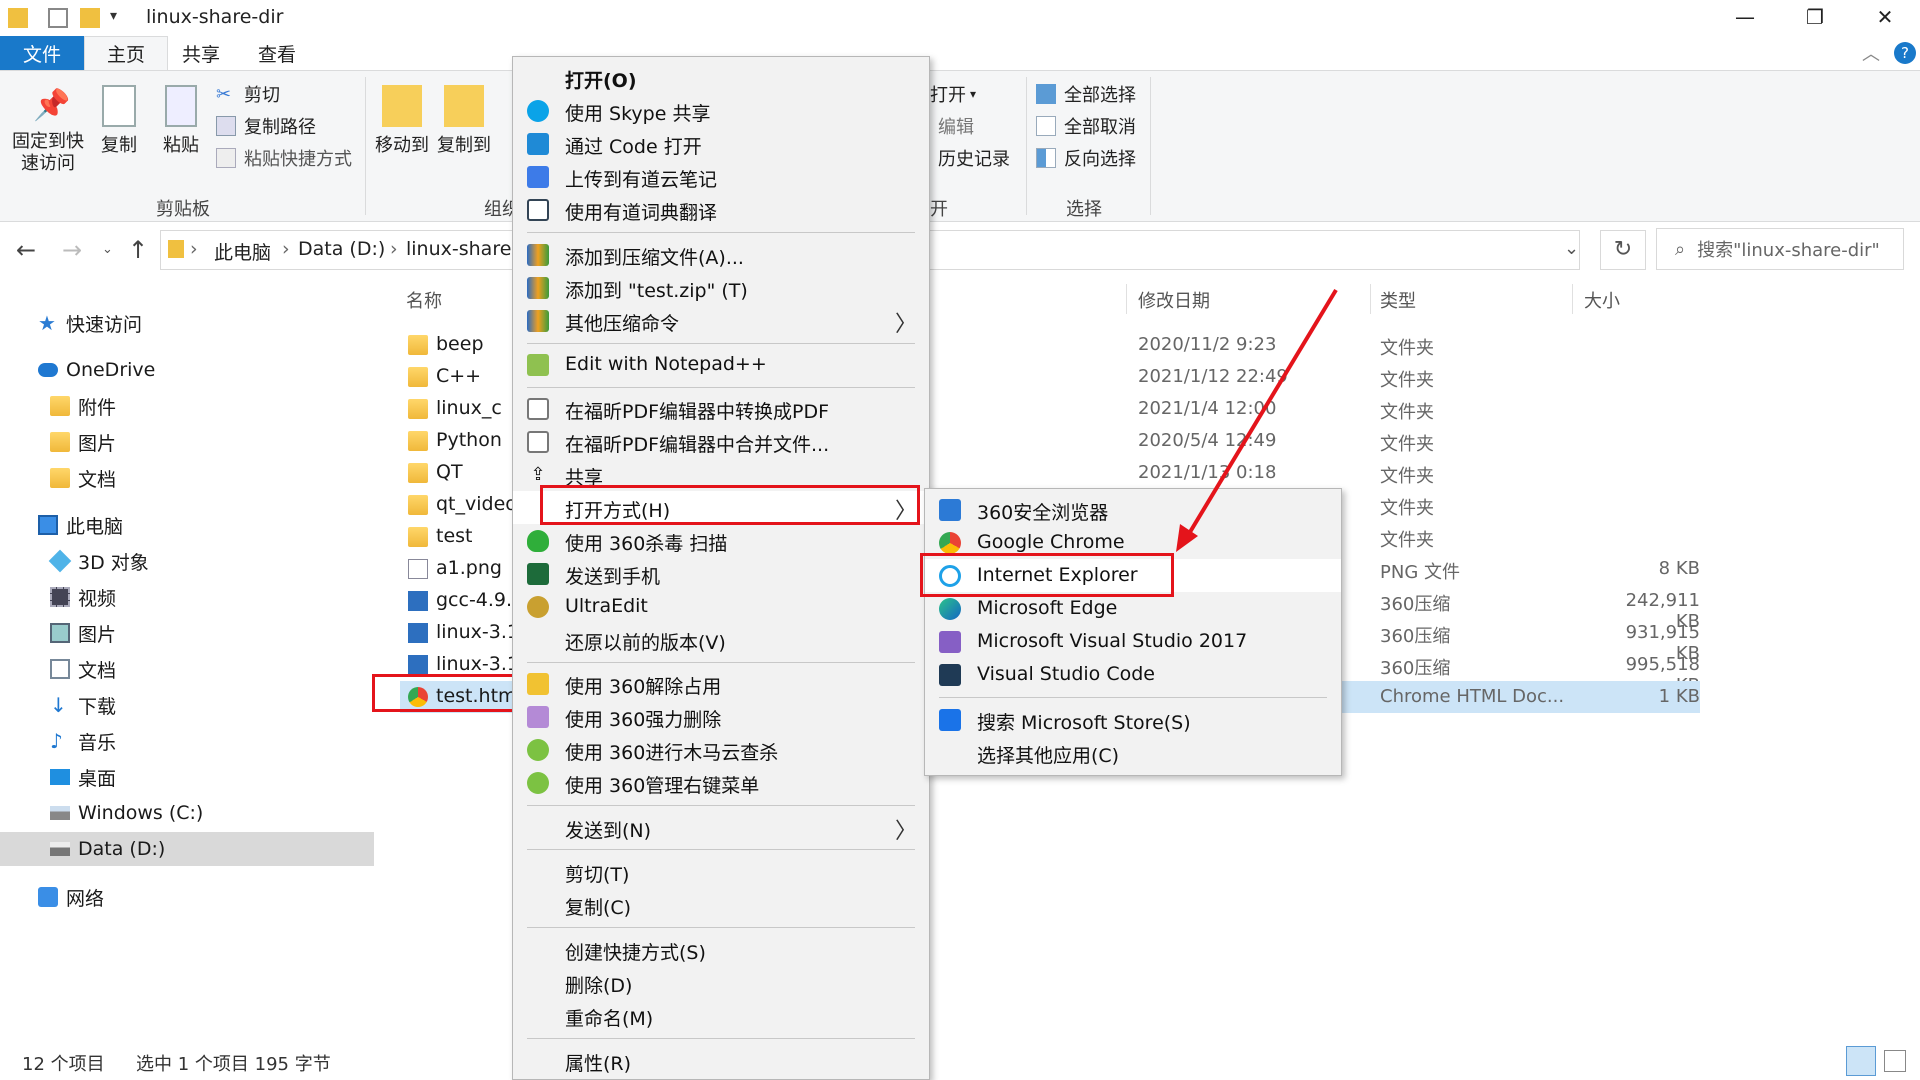 This screenshot has width=1920, height=1080. I want to click on menu-item-open-with-code: 通过 Code 打开, so click(721, 143).